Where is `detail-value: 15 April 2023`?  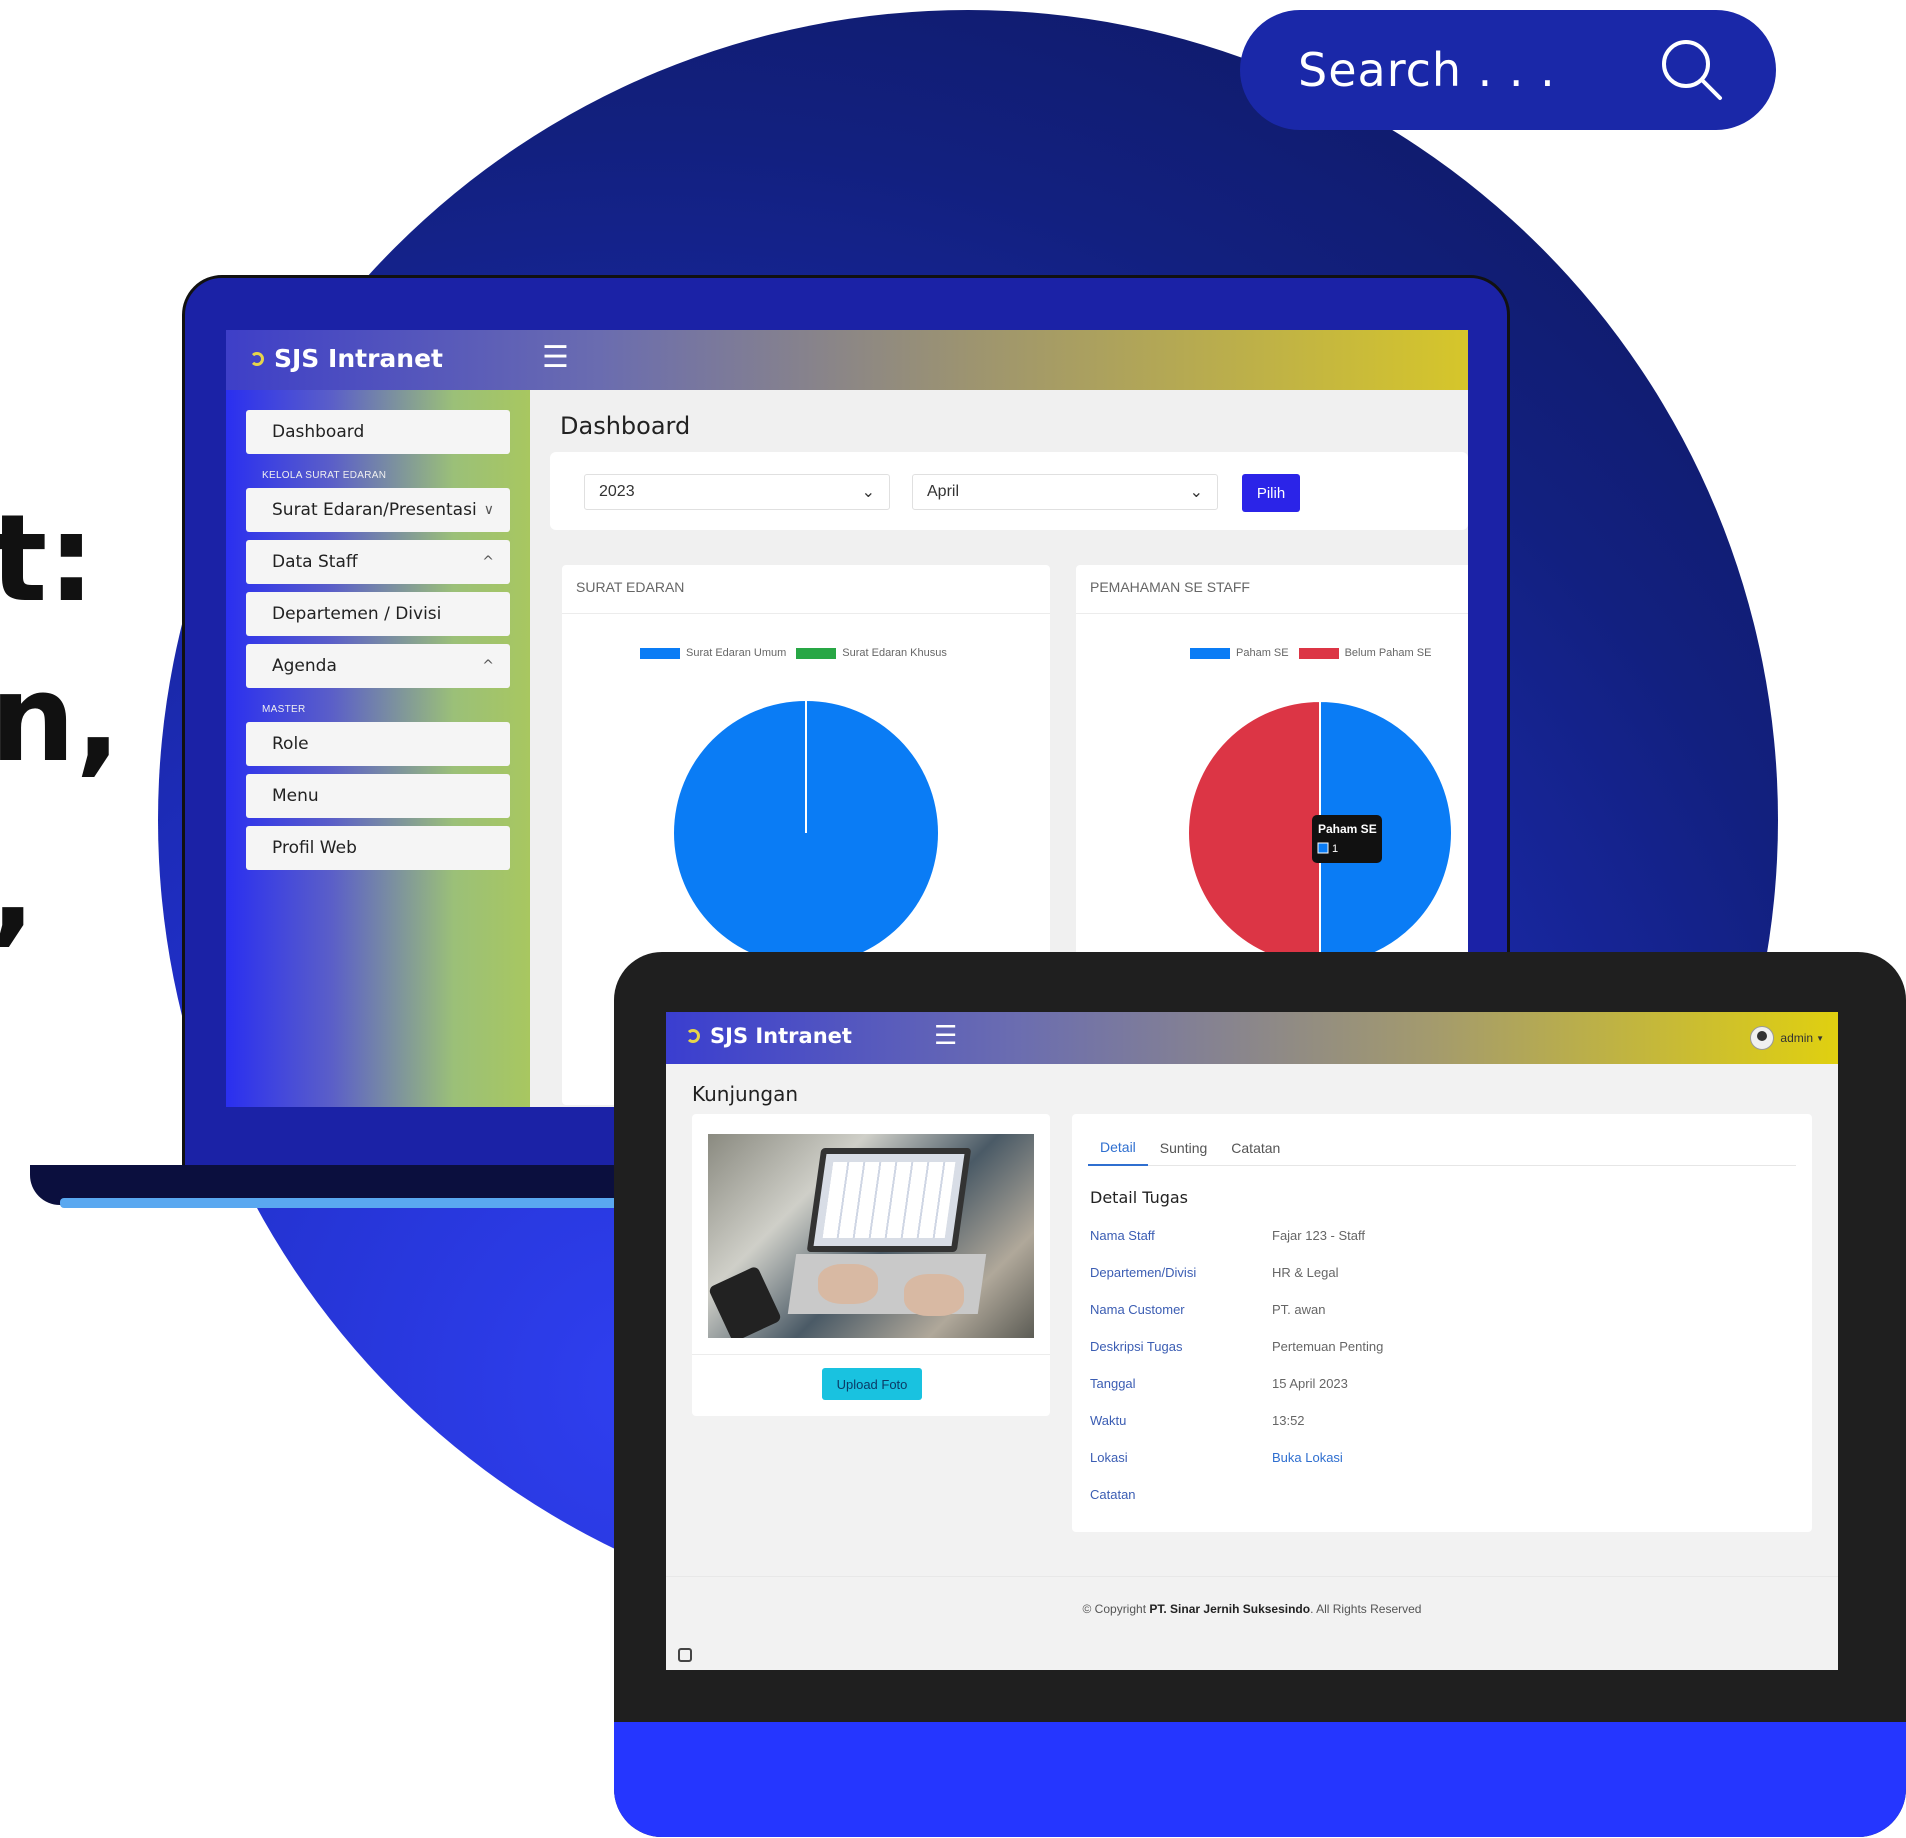 detail-value: 15 April 2023 is located at coordinates (1310, 1383).